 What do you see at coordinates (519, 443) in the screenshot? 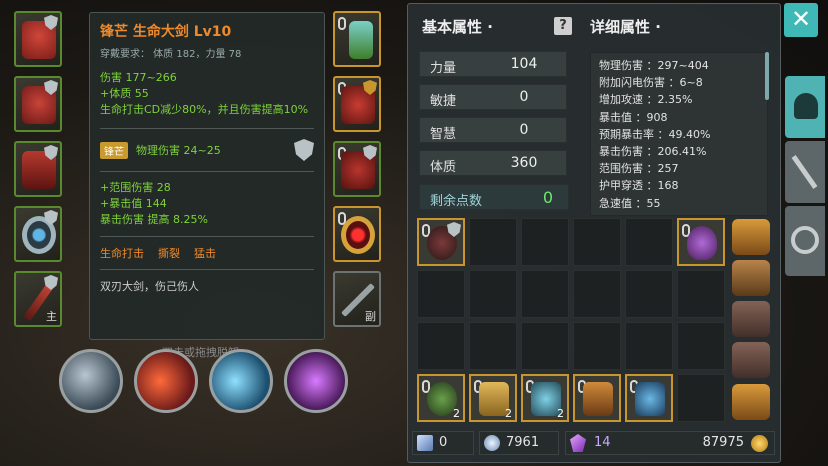
I see `soul-currency: 7961` at bounding box center [519, 443].